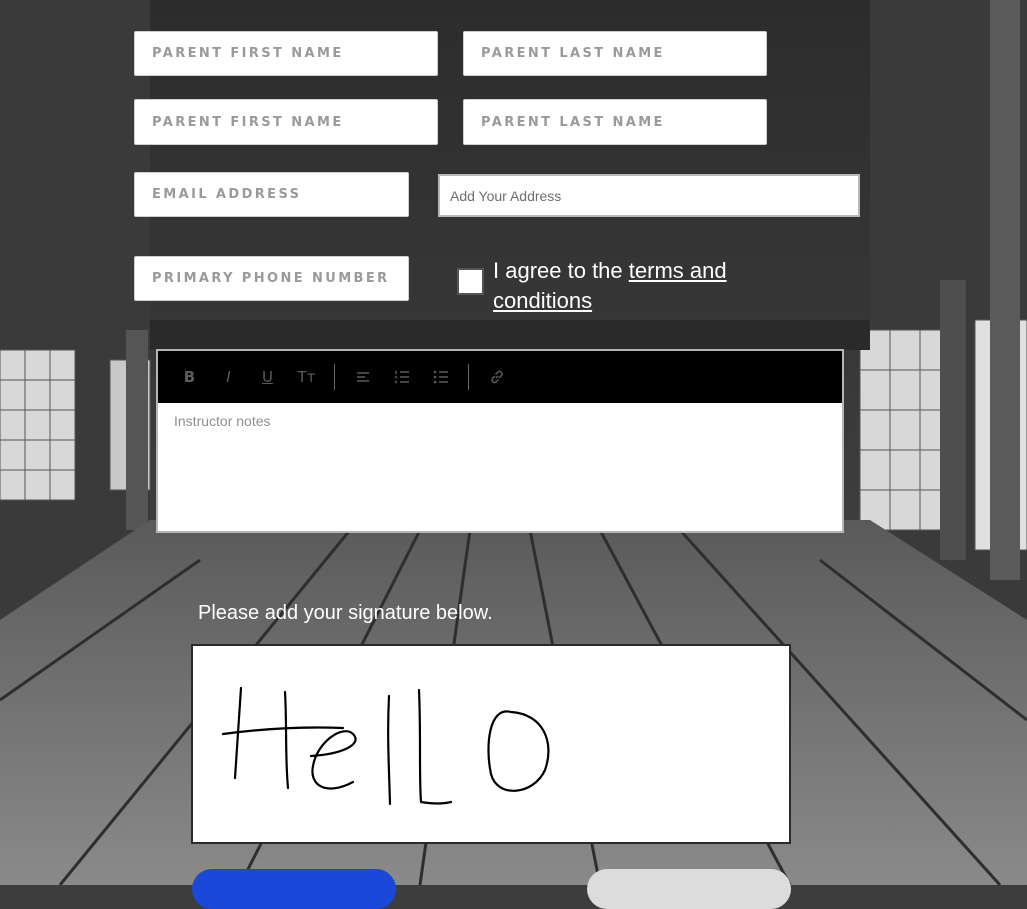  I want to click on numbered-list-button, so click(401, 377).